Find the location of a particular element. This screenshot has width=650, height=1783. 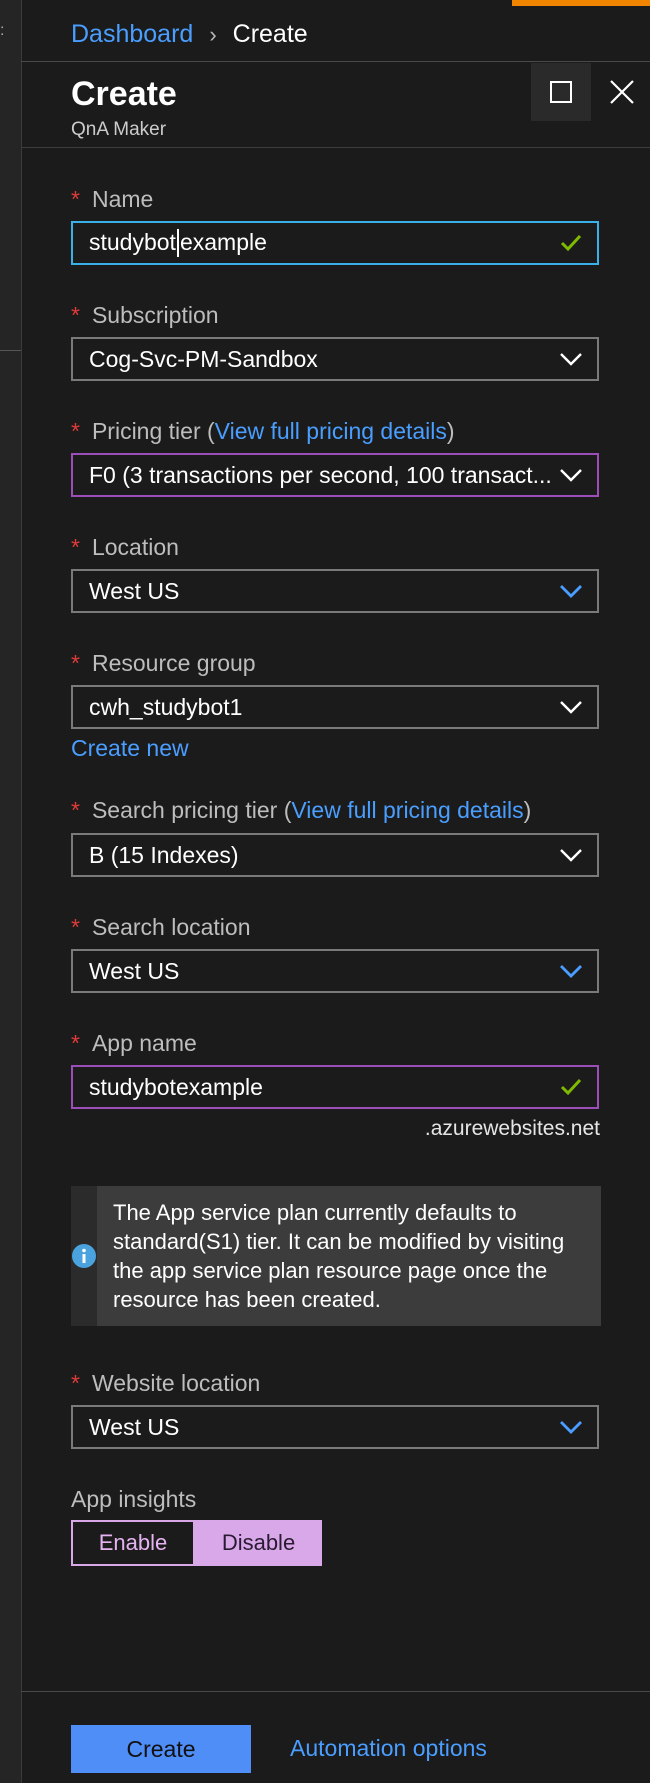

subscription-select: Cog-Svc-PM-Sandbox is located at coordinates (335, 359).